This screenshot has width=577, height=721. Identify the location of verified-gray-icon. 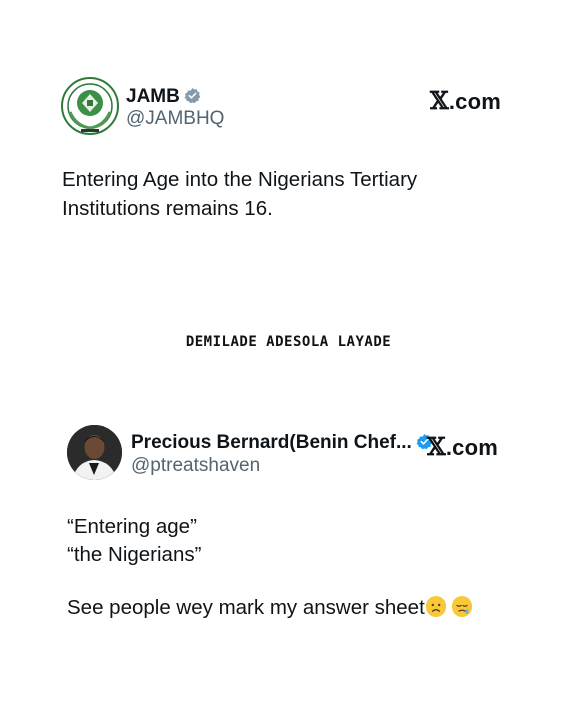
(192, 96).